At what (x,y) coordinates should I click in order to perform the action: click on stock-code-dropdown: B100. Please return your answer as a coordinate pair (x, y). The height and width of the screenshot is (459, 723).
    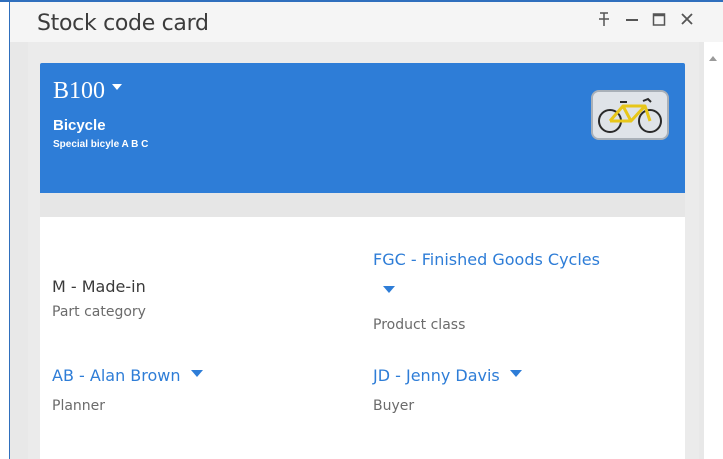
    Looking at the image, I should click on (88, 91).